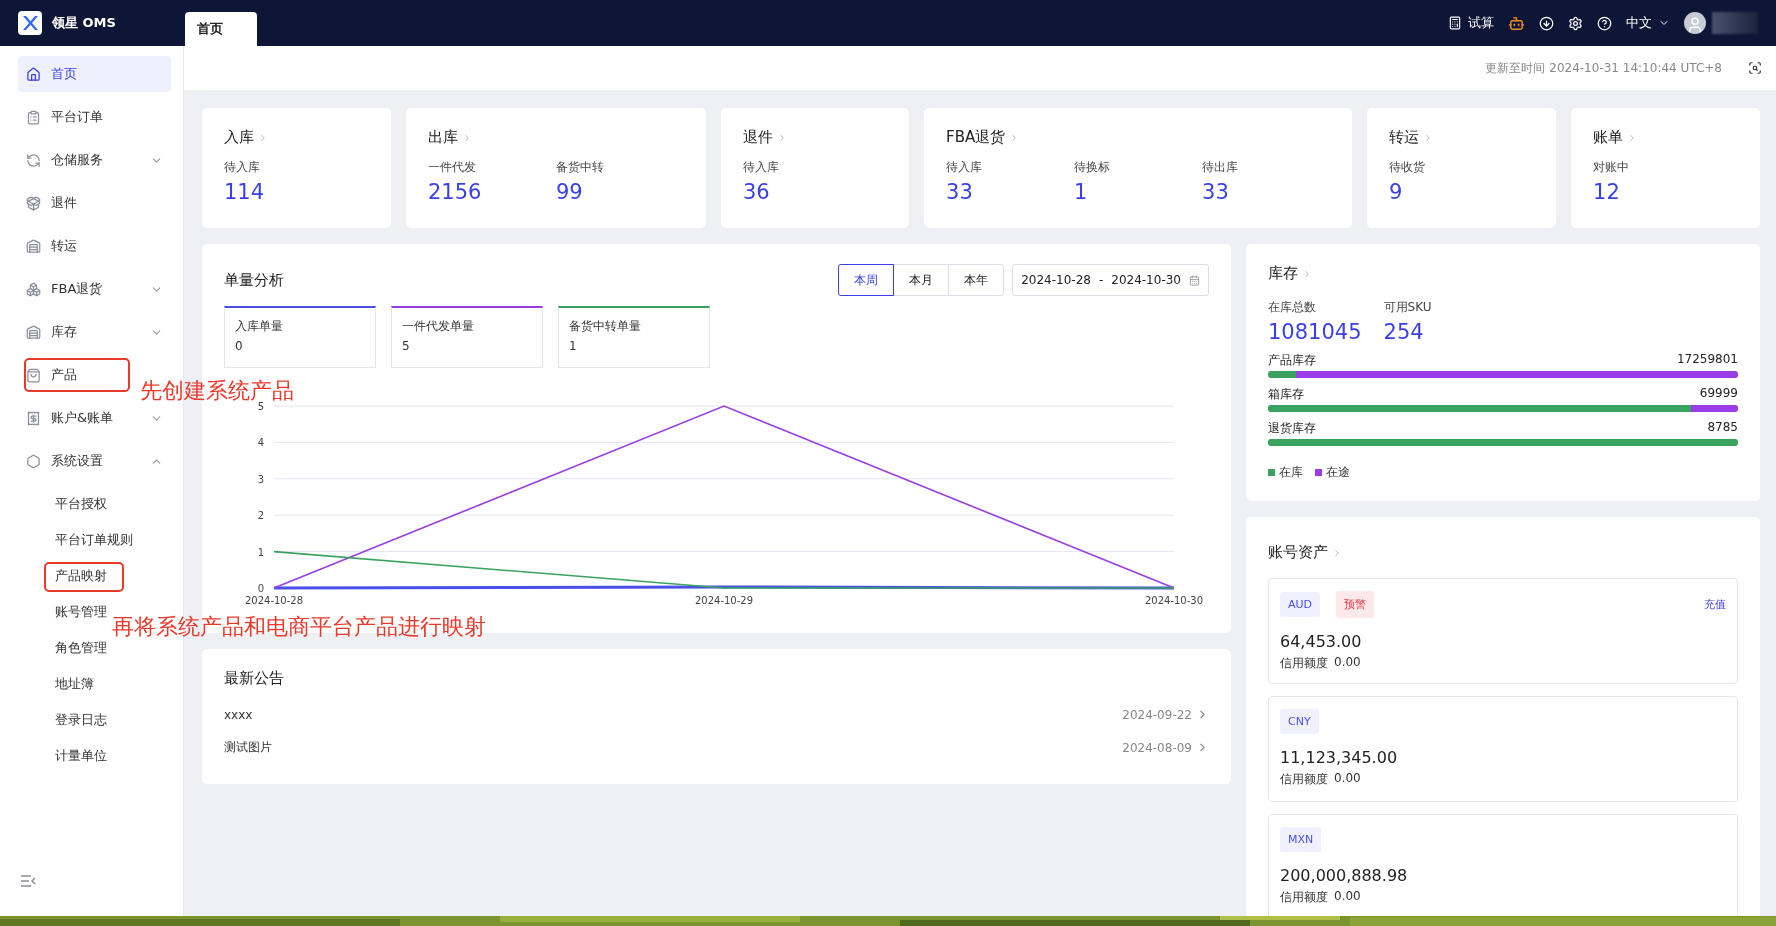 The height and width of the screenshot is (926, 1776). I want to click on bar-label: 箱库存, so click(1286, 394).